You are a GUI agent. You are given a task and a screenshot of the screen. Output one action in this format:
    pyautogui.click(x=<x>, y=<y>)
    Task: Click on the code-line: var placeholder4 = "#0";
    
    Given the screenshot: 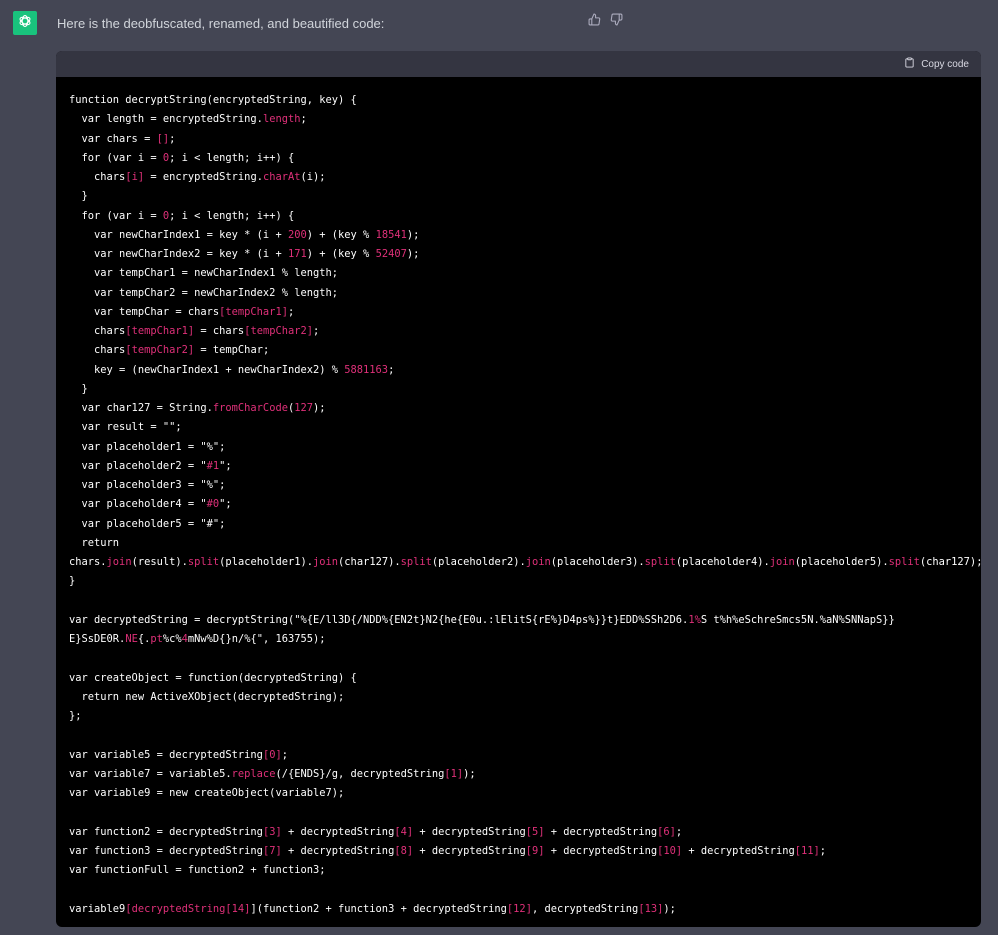 What is the action you would take?
    pyautogui.click(x=518, y=504)
    